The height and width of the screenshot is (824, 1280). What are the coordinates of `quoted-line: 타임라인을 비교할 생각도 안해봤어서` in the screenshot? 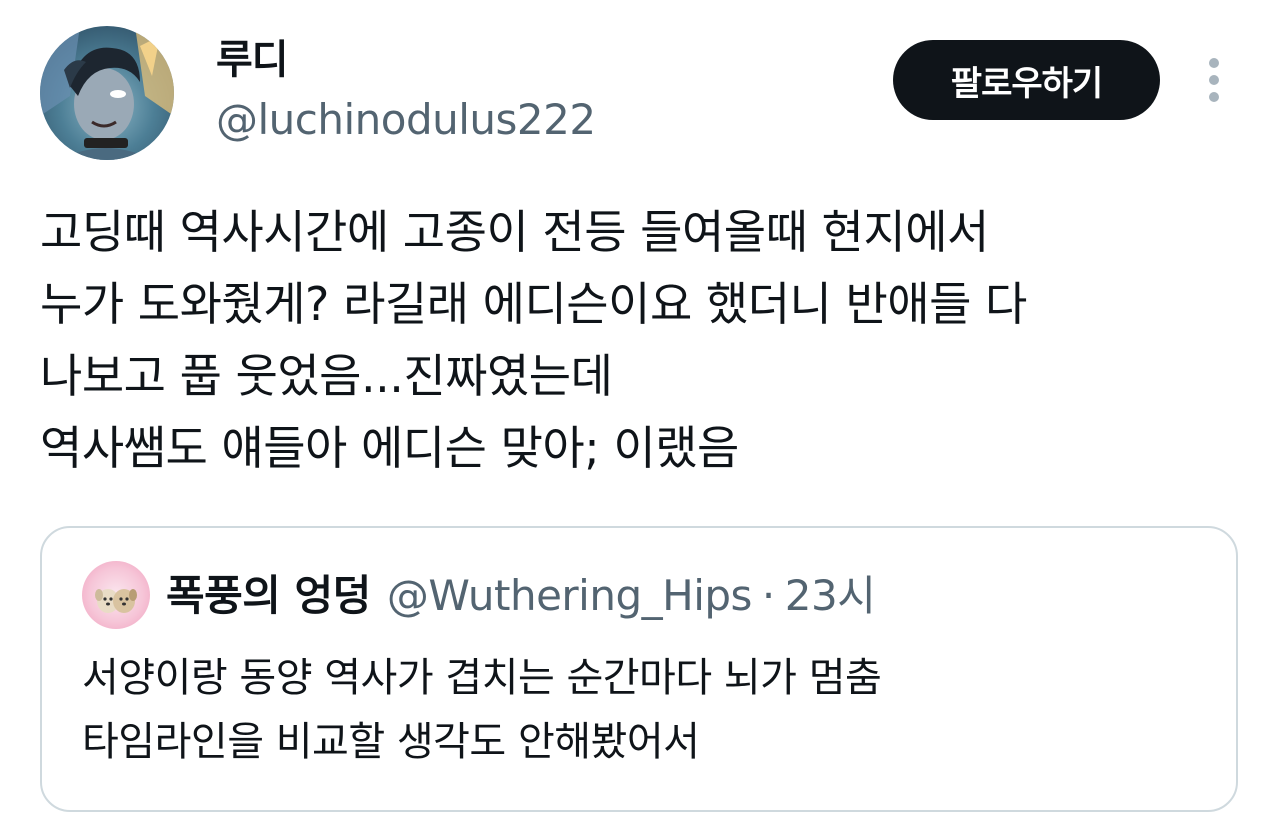 It's located at (391, 742).